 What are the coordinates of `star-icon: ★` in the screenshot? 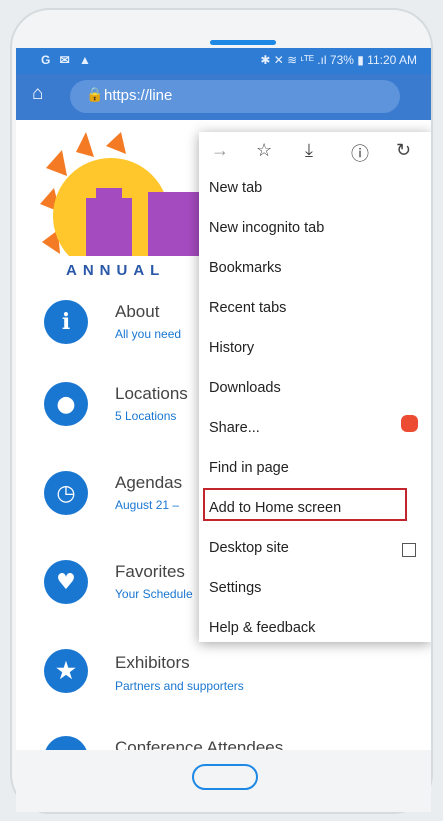 It's located at (66, 671).